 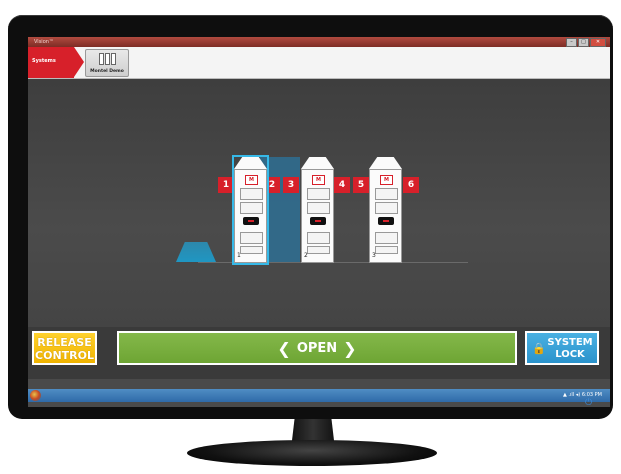 I want to click on monitor-stand-base, so click(x=312, y=453).